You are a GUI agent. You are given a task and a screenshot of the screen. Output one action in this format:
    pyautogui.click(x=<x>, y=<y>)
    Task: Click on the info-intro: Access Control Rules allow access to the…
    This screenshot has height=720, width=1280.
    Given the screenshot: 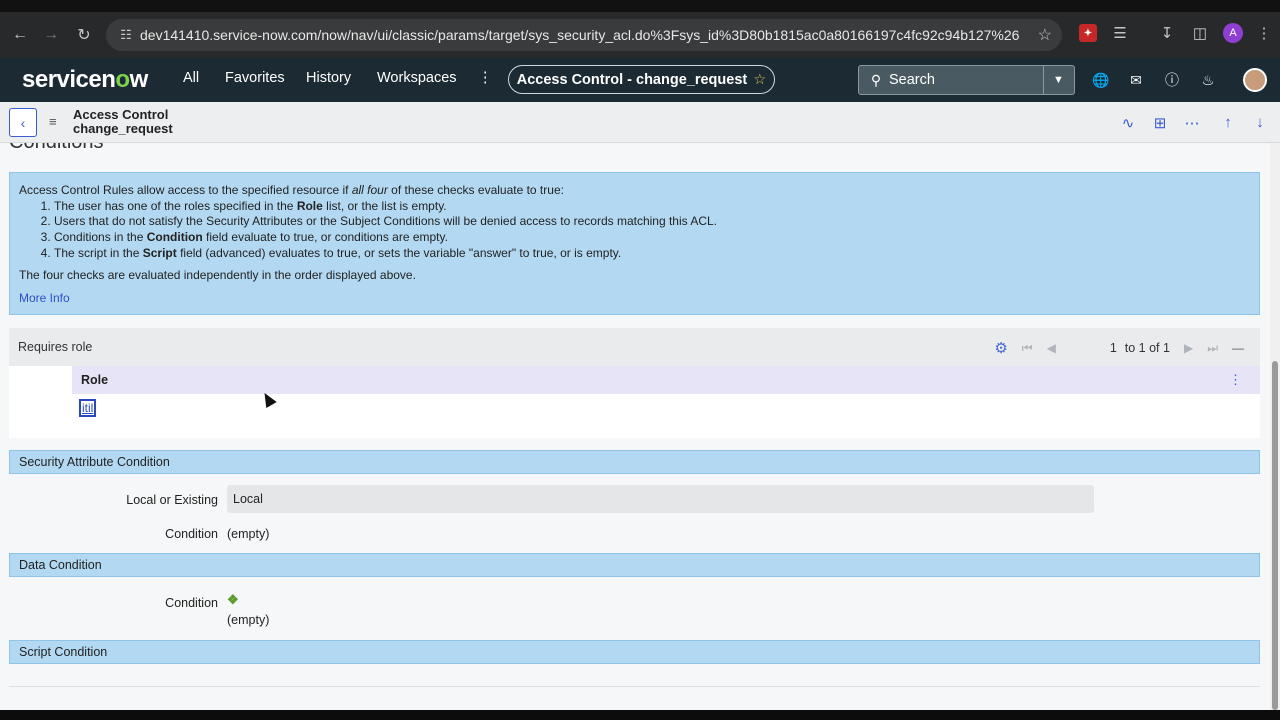 What is the action you would take?
    pyautogui.click(x=291, y=190)
    